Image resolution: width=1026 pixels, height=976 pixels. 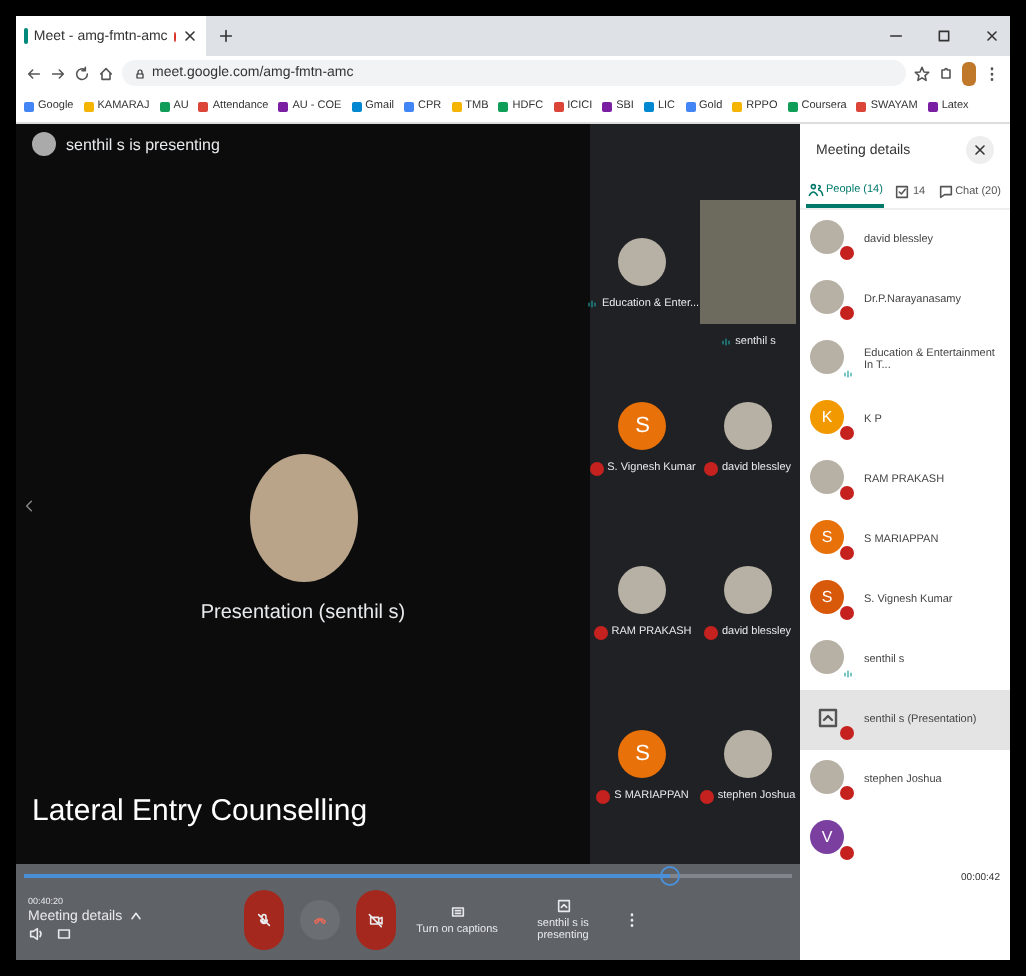 I want to click on presenter-label: senthil s is presenting, so click(x=143, y=144).